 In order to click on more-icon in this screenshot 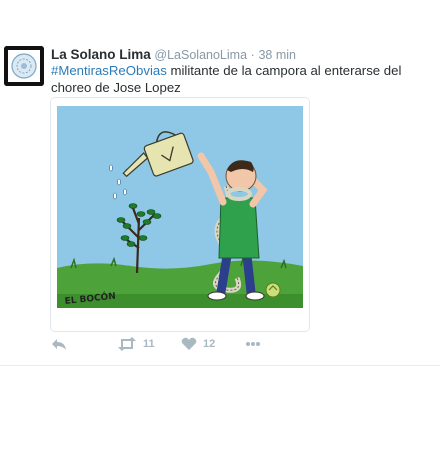, I will do `click(253, 344)`.